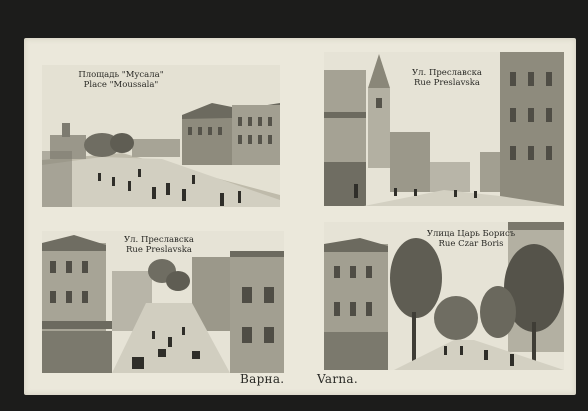 Image resolution: width=588 pixels, height=411 pixels. I want to click on caption-rue-czar-boris: Улица Царь Борисъ Rue Czar Boris, so click(471, 239).